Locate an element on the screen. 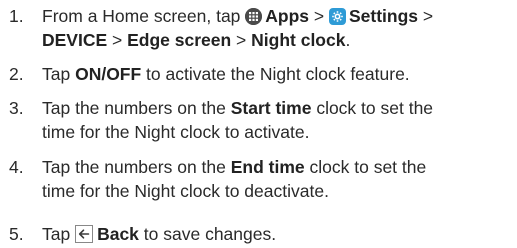 The height and width of the screenshot is (248, 517). settings-icon is located at coordinates (337, 16).